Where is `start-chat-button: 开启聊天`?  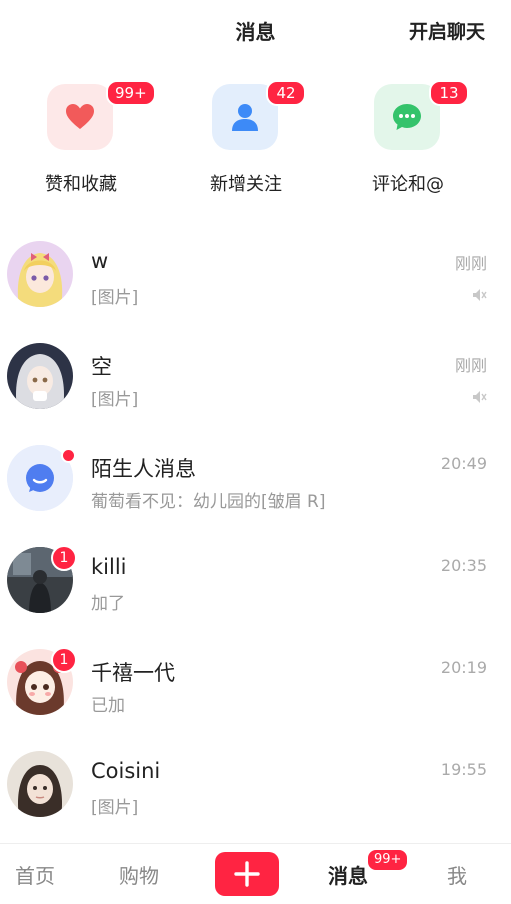
start-chat-button: 开启聊天 is located at coordinates (447, 30).